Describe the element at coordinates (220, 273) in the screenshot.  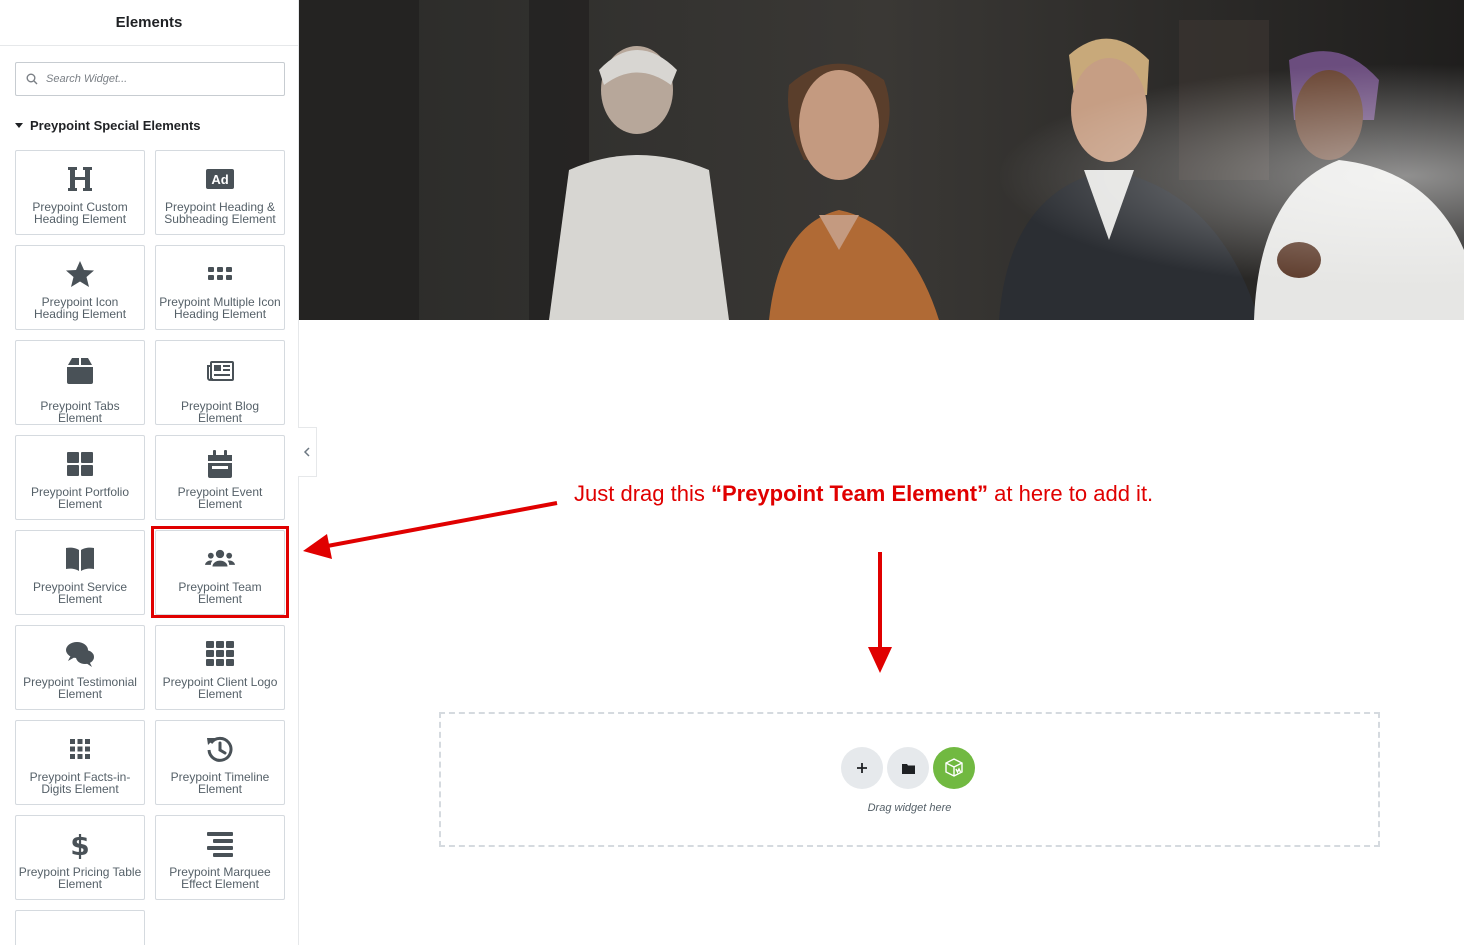
I see `dots-grid-icon` at that location.